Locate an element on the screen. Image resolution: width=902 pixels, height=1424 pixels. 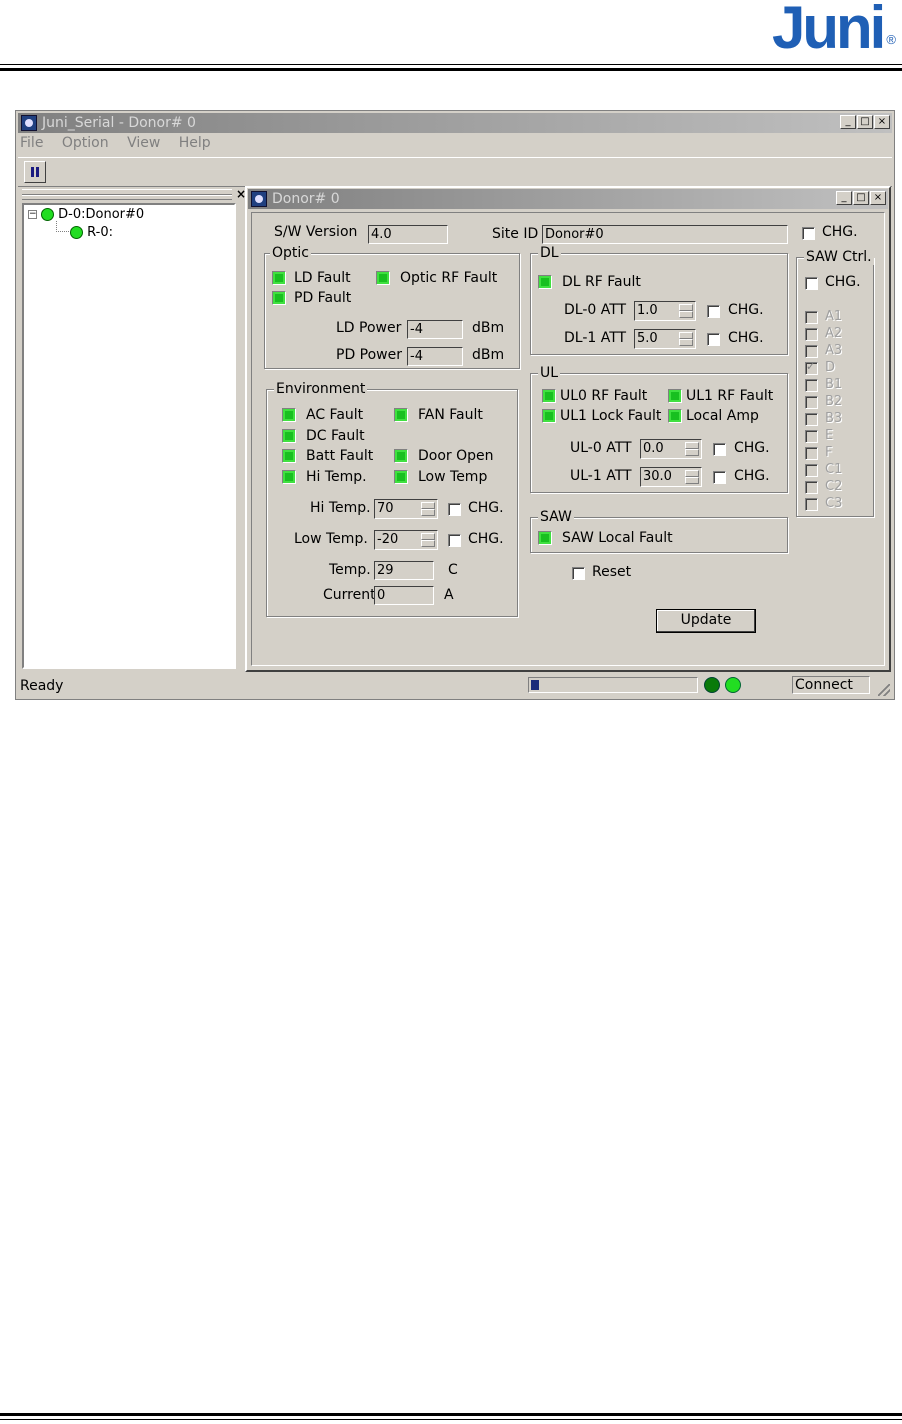
saw-ctrl-checkbox-c2 is located at coordinates (811, 487).